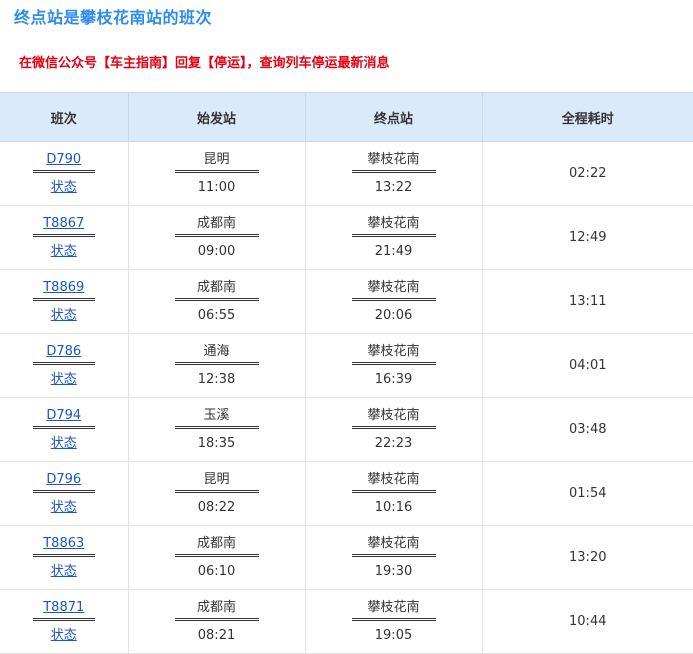 The height and width of the screenshot is (654, 693). I want to click on duration-value: 04:01, so click(588, 365).